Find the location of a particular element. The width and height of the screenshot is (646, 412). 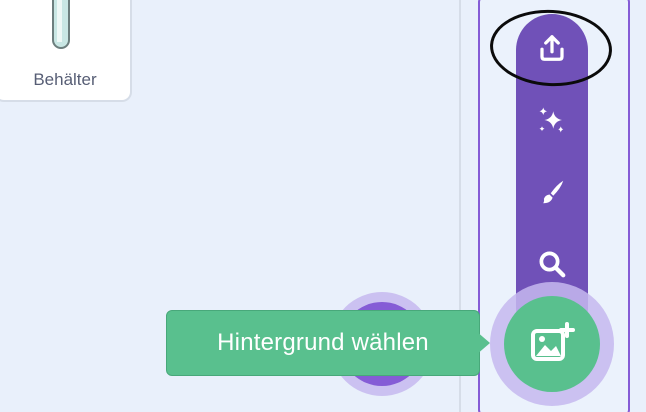

surprise-button is located at coordinates (552, 120).